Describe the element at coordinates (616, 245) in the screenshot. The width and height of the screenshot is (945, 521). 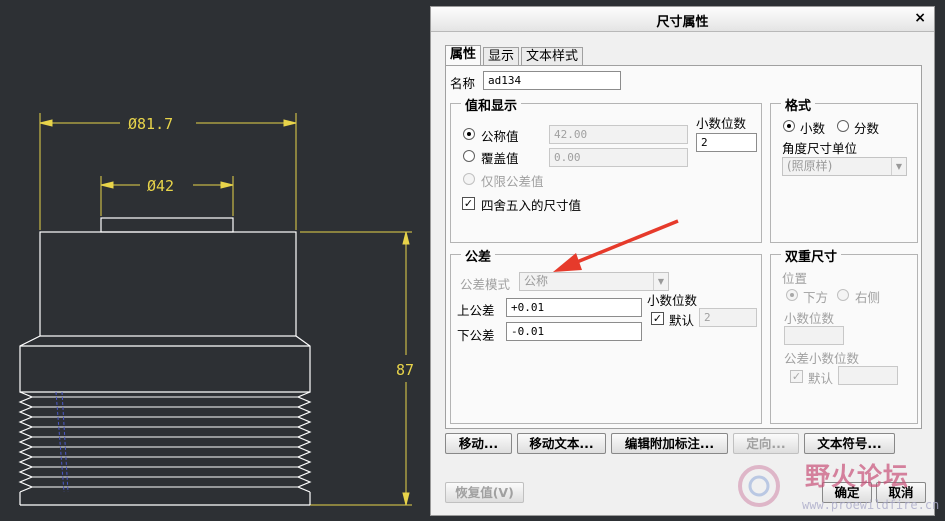
I see `annotation-arrow-icon` at that location.